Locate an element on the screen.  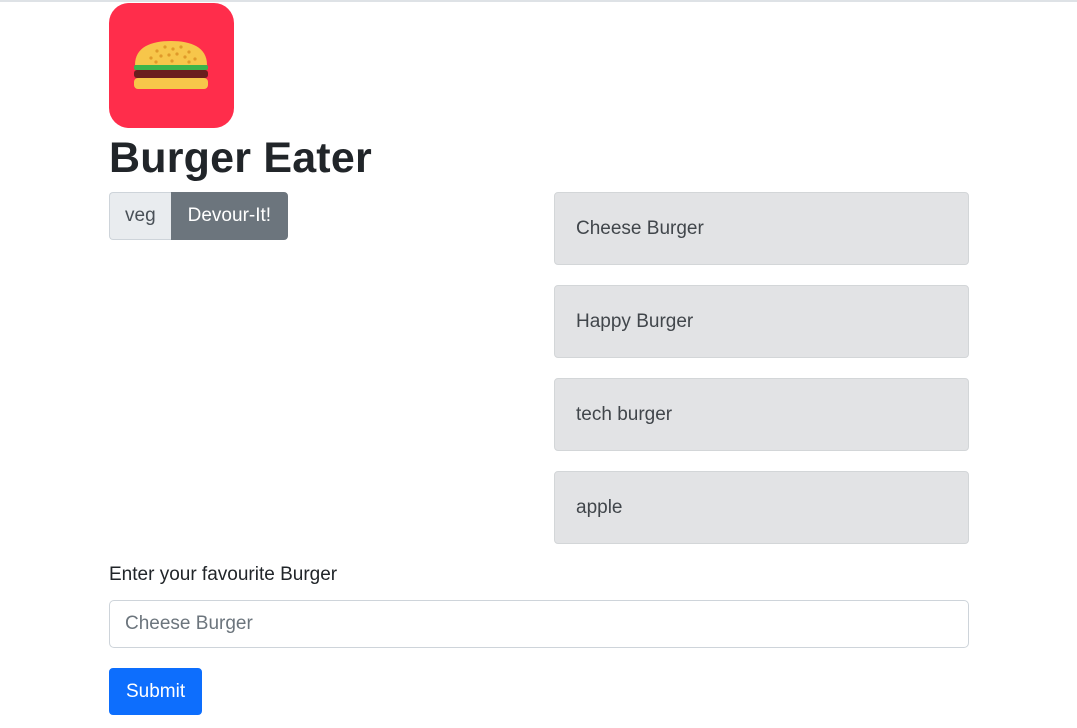
burger-name-input is located at coordinates (539, 624).